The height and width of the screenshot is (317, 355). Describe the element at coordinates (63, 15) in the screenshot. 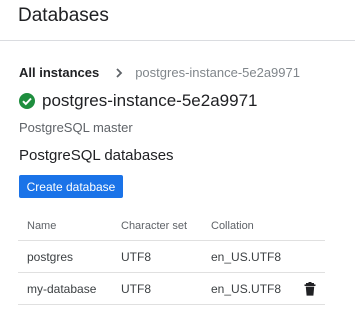

I see `page-title: Databases` at that location.